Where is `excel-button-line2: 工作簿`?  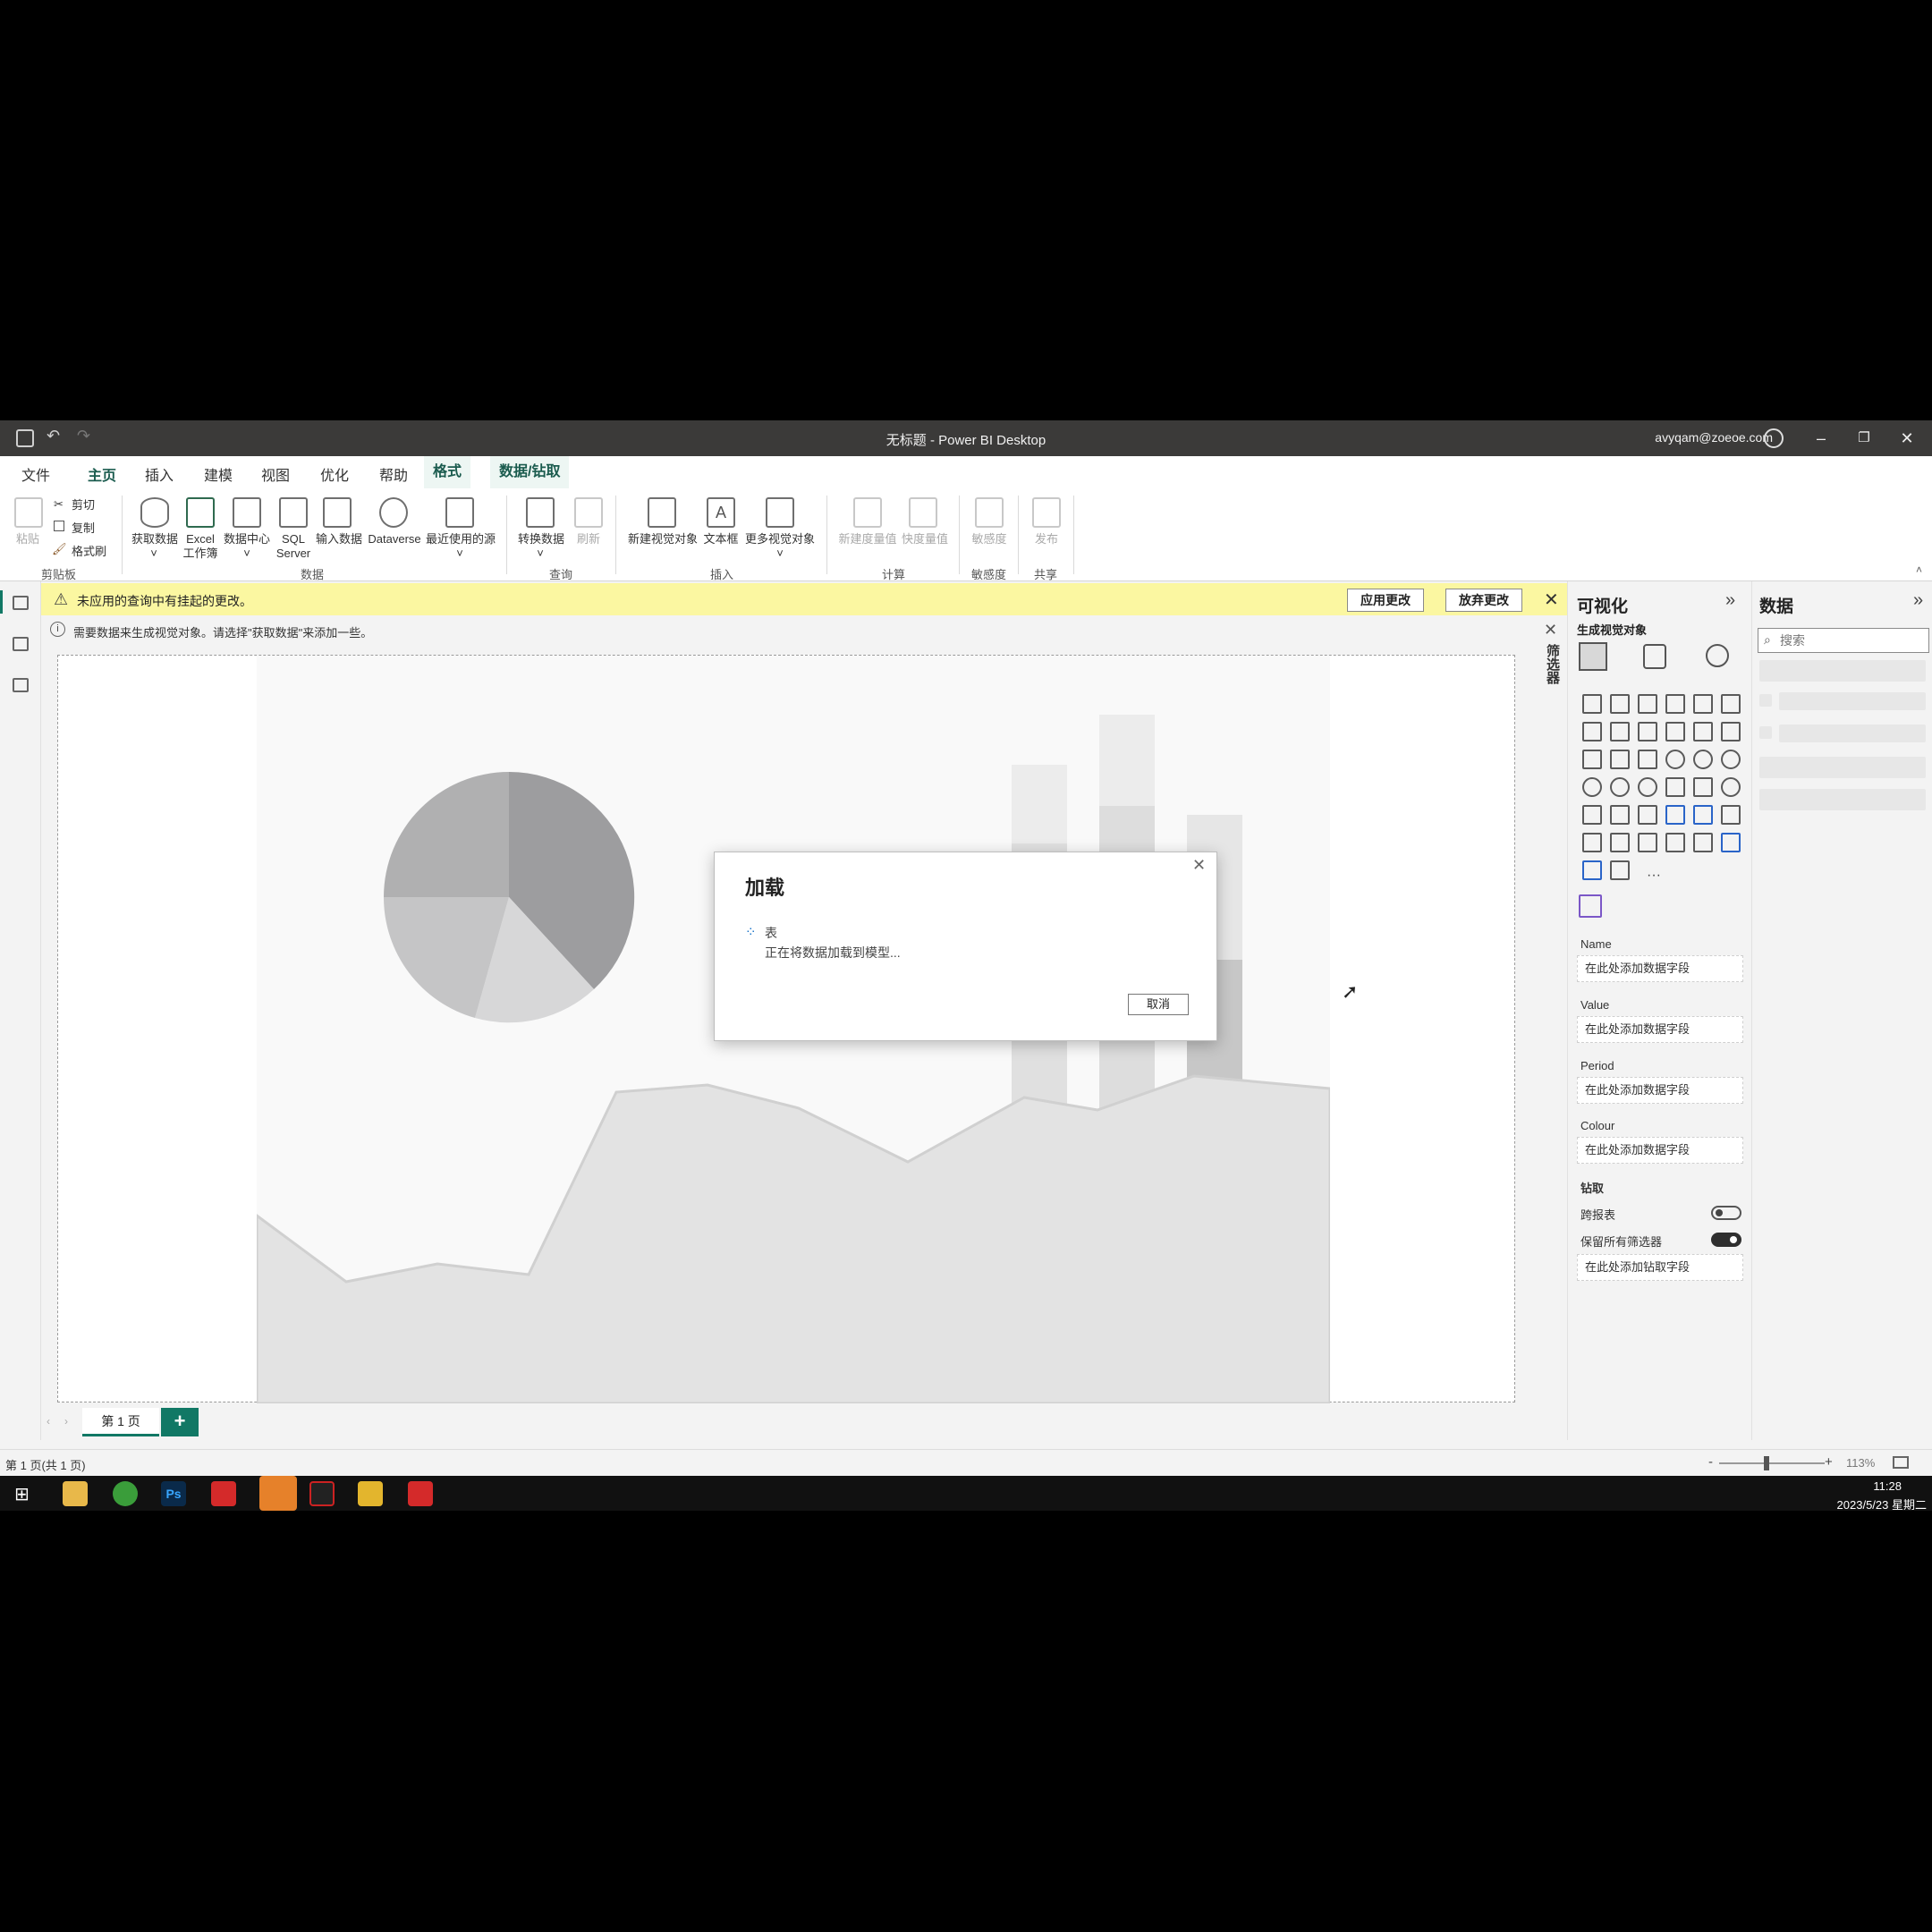
excel-button-line2: 工作簿 is located at coordinates (200, 553).